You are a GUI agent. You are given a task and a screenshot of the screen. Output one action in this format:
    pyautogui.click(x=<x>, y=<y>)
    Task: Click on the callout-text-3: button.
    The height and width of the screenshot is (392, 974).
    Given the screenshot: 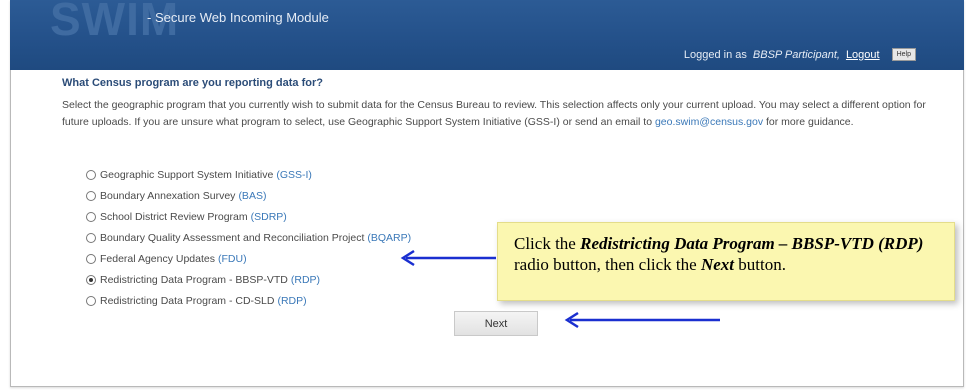 What is the action you would take?
    pyautogui.click(x=762, y=264)
    